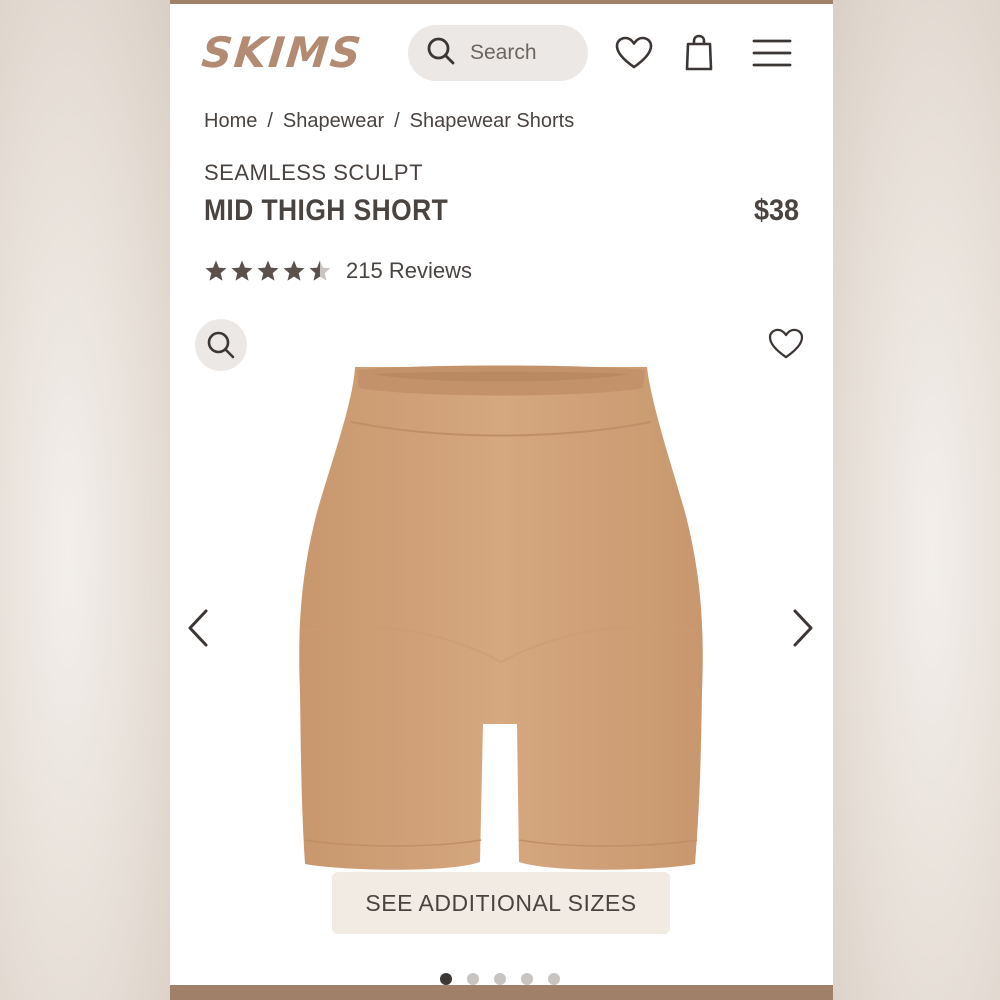 The image size is (1000, 1000). I want to click on breadcrumb-shapewear: Shapewear, so click(333, 121).